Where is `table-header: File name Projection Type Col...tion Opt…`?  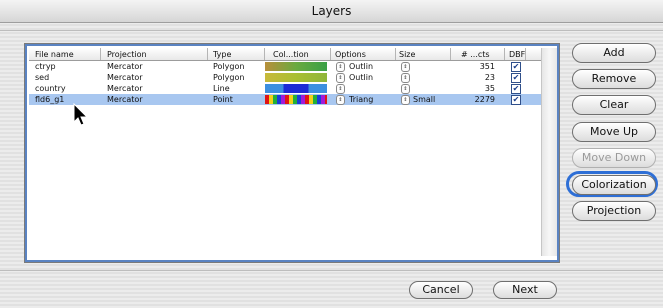
table-header: File name Projection Type Col...tion Opt… is located at coordinates (285, 54).